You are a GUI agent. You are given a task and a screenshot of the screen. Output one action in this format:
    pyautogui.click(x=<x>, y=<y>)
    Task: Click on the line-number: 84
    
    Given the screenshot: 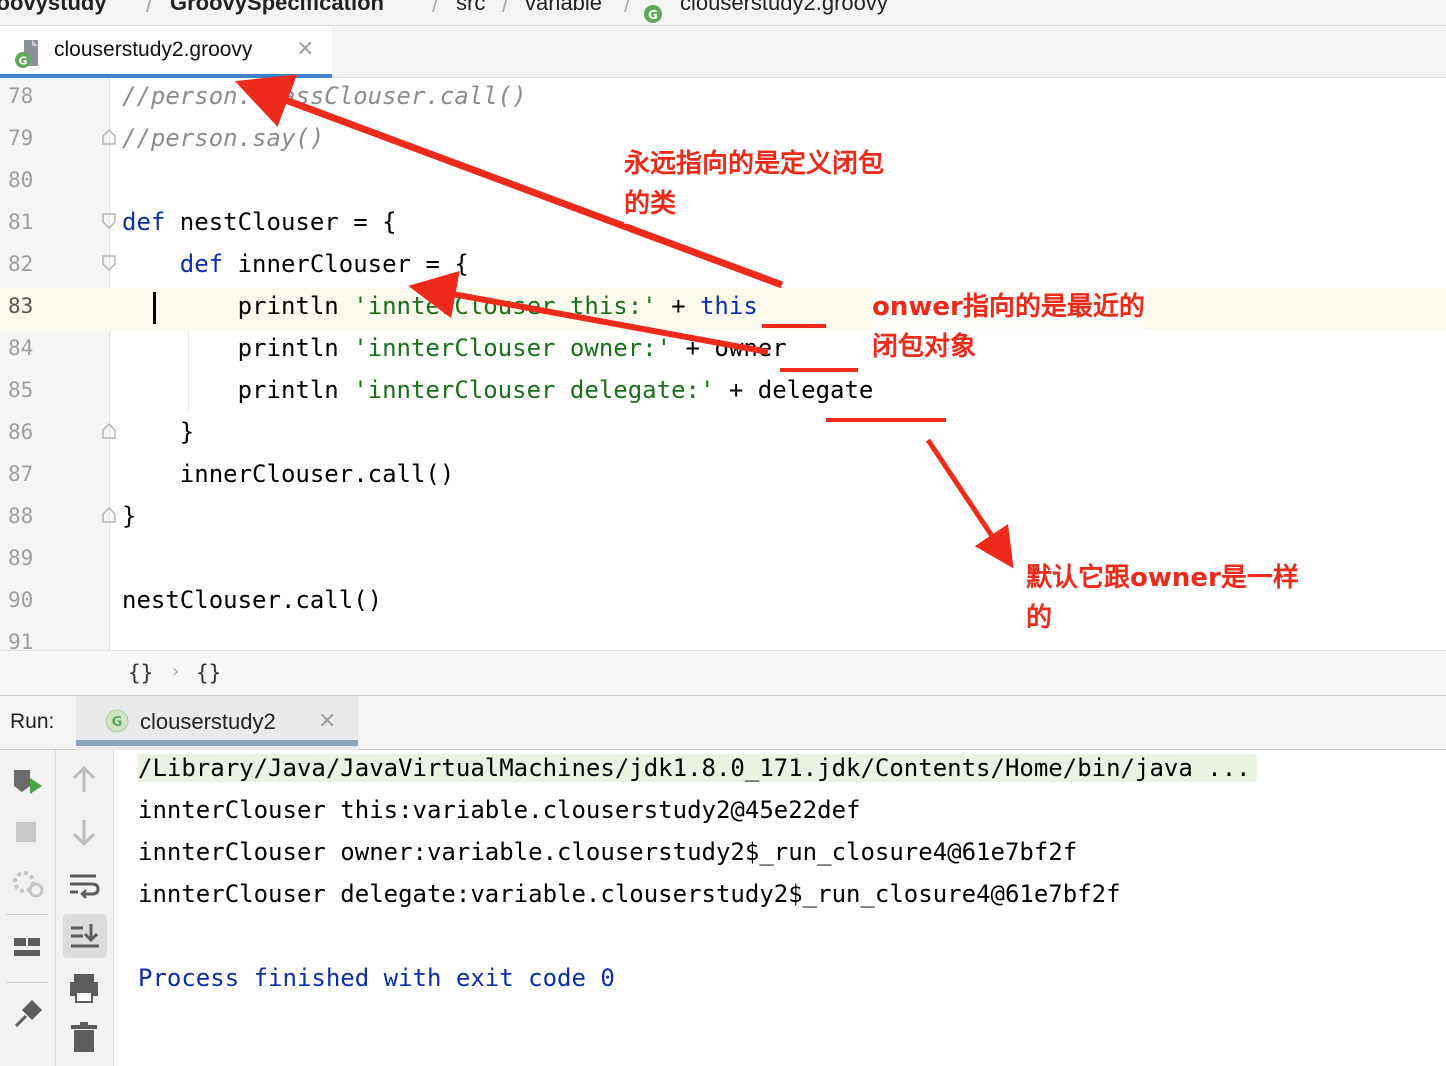 What is the action you would take?
    pyautogui.click(x=21, y=348)
    